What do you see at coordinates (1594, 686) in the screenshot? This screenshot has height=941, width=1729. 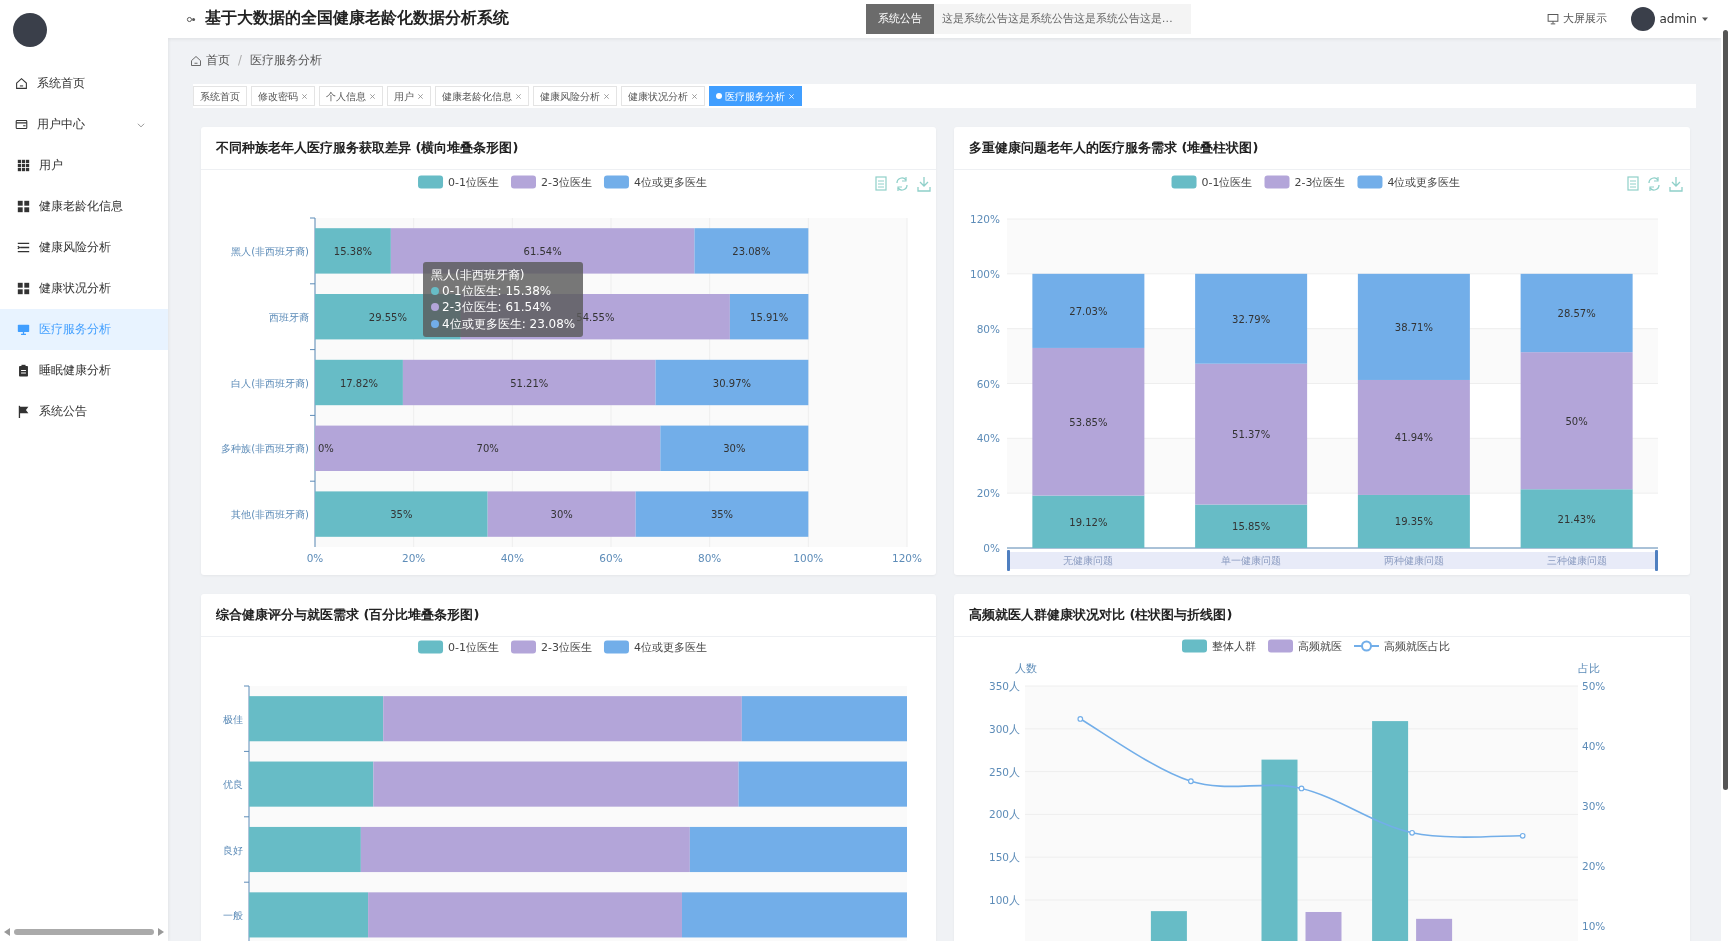 I see `tick-label: 50%` at bounding box center [1594, 686].